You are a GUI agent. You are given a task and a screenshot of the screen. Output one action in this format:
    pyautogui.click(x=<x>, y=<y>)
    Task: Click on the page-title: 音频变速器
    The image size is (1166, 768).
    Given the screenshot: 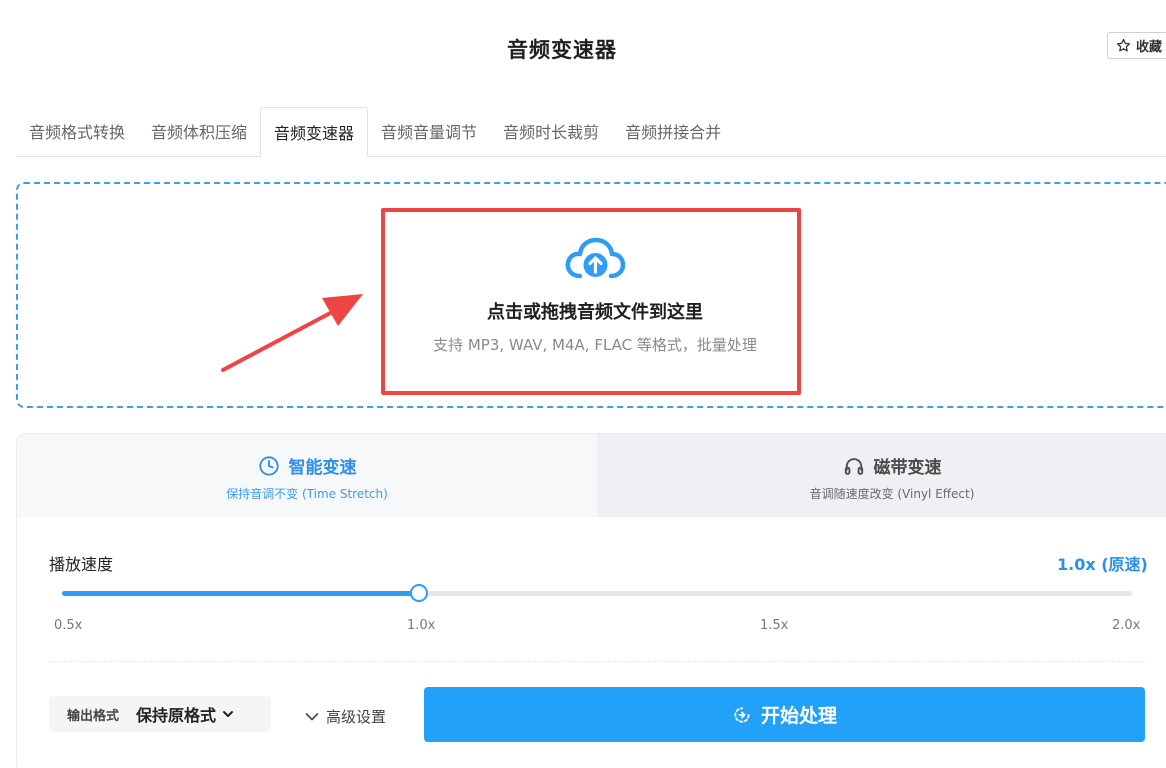 What is the action you would take?
    pyautogui.click(x=562, y=50)
    